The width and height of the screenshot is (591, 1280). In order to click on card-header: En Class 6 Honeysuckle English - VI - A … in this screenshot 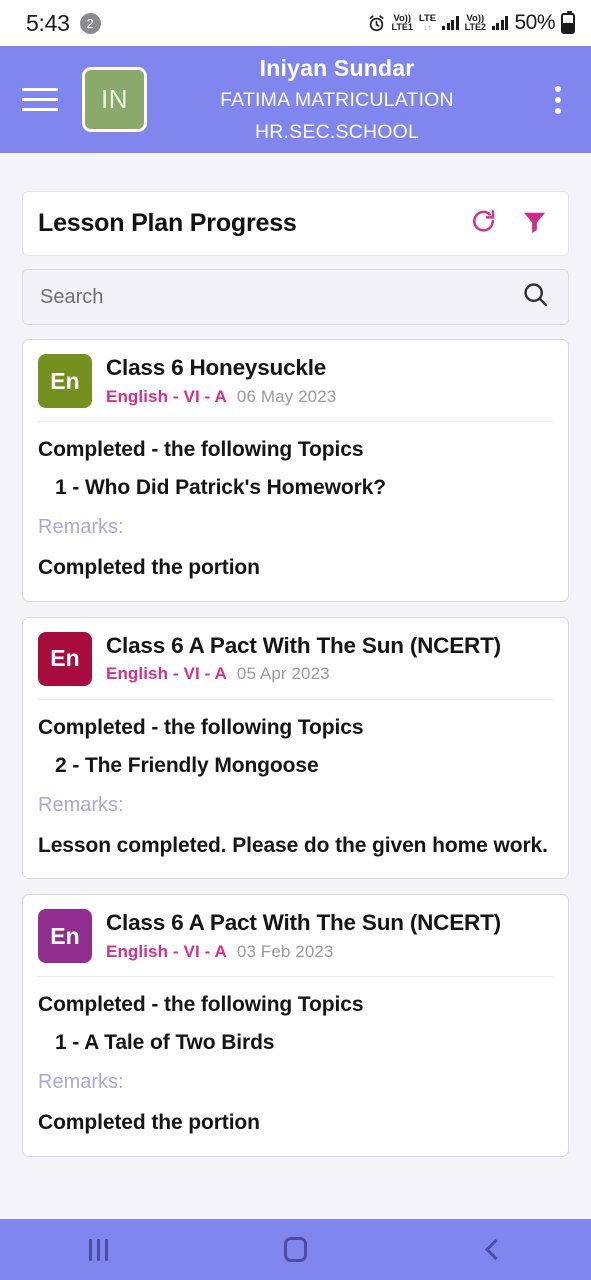, I will do `click(295, 388)`.